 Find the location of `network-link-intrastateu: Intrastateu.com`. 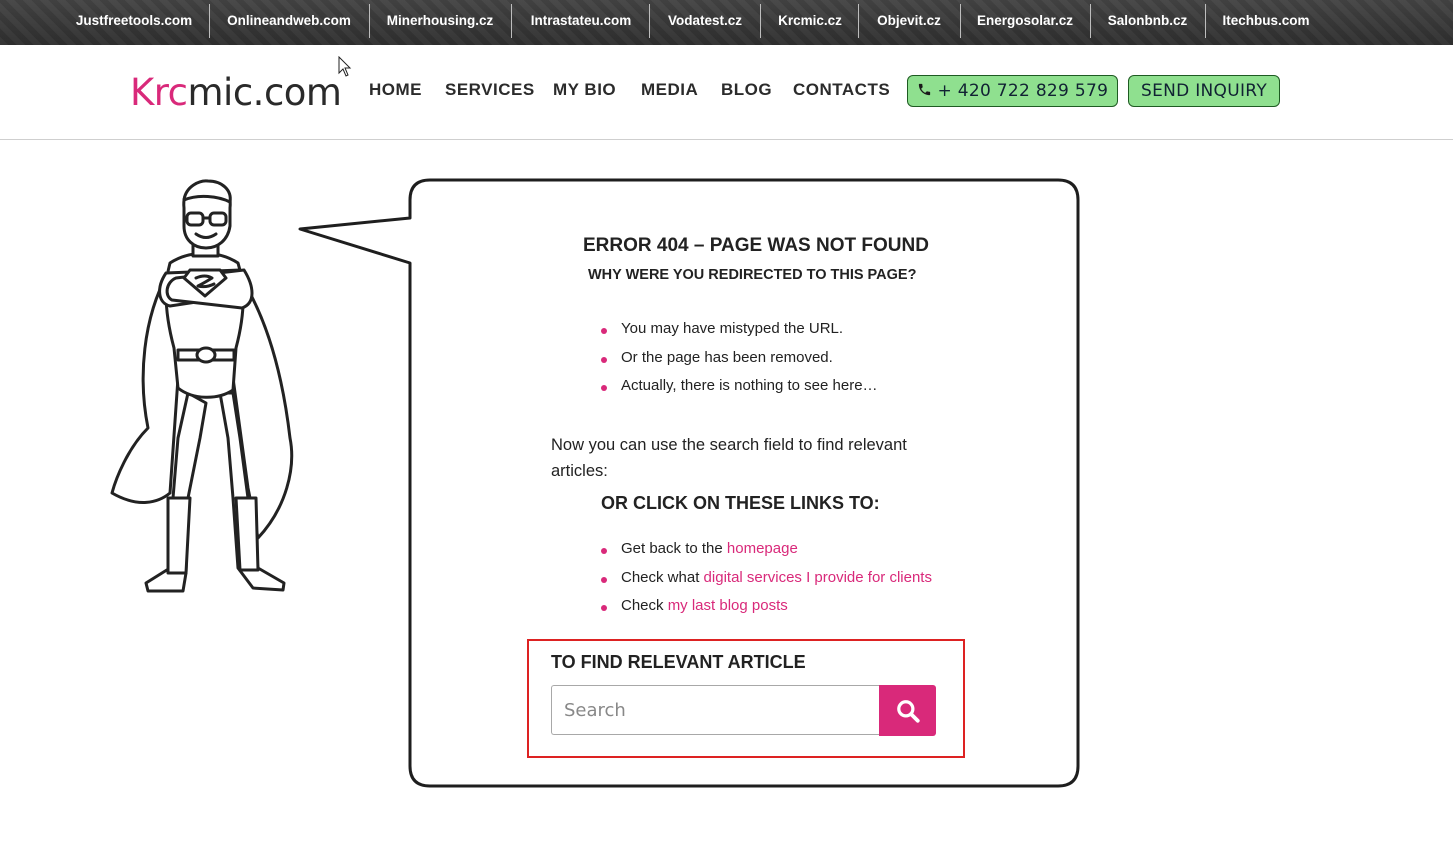

network-link-intrastateu: Intrastateu.com is located at coordinates (581, 22).